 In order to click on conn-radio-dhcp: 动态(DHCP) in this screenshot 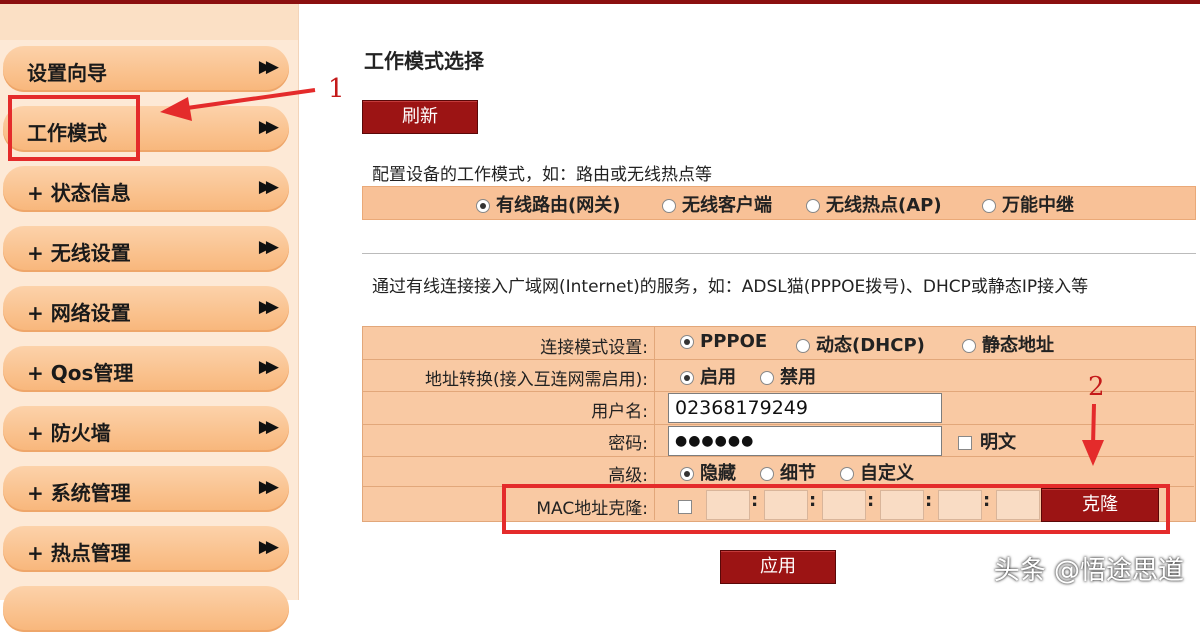, I will do `click(860, 344)`.